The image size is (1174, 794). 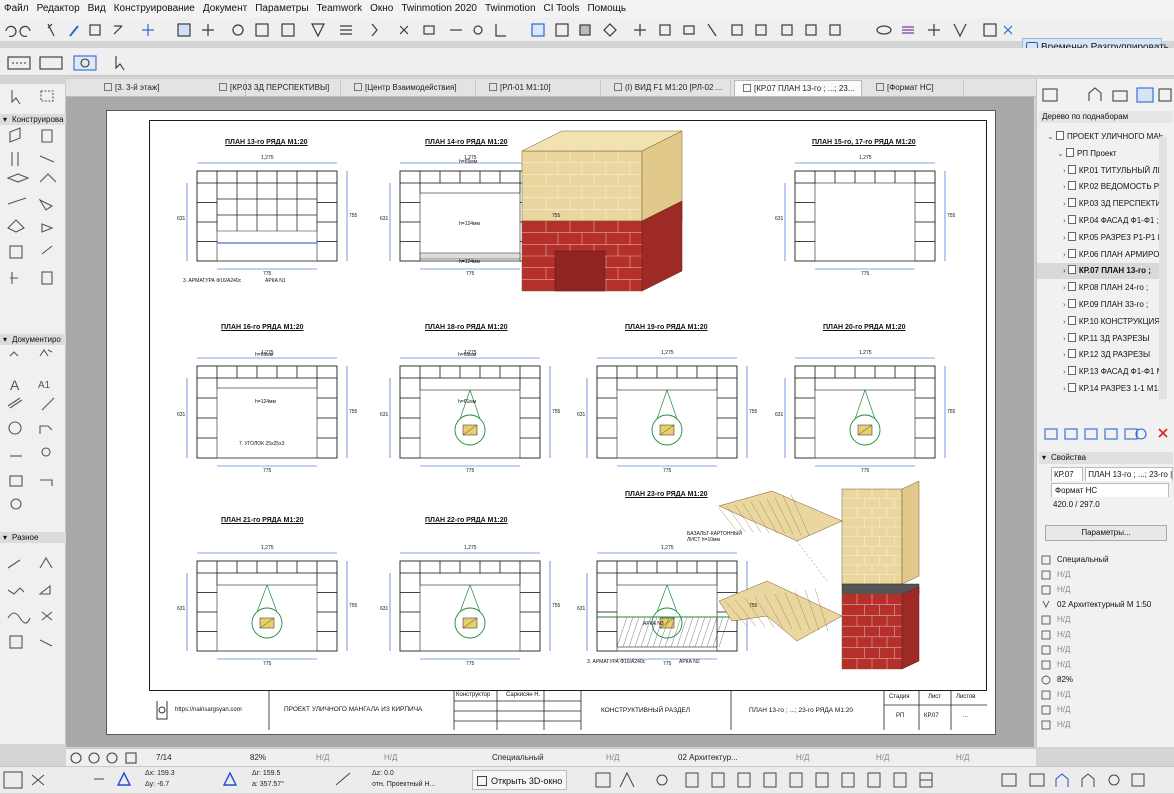 I want to click on coord-dr: Δr: 159.5, so click(x=266, y=773).